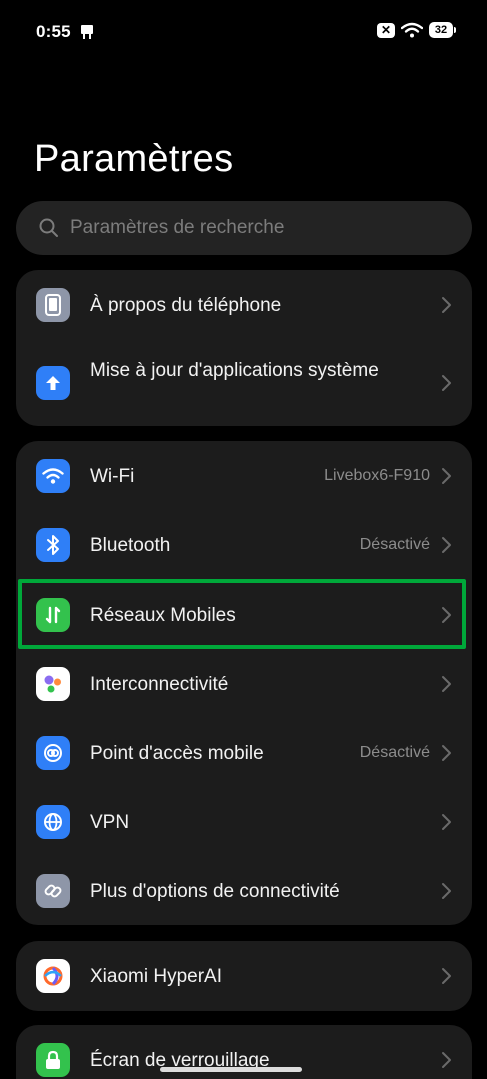  I want to click on row-label: Wi-Fi, so click(112, 476).